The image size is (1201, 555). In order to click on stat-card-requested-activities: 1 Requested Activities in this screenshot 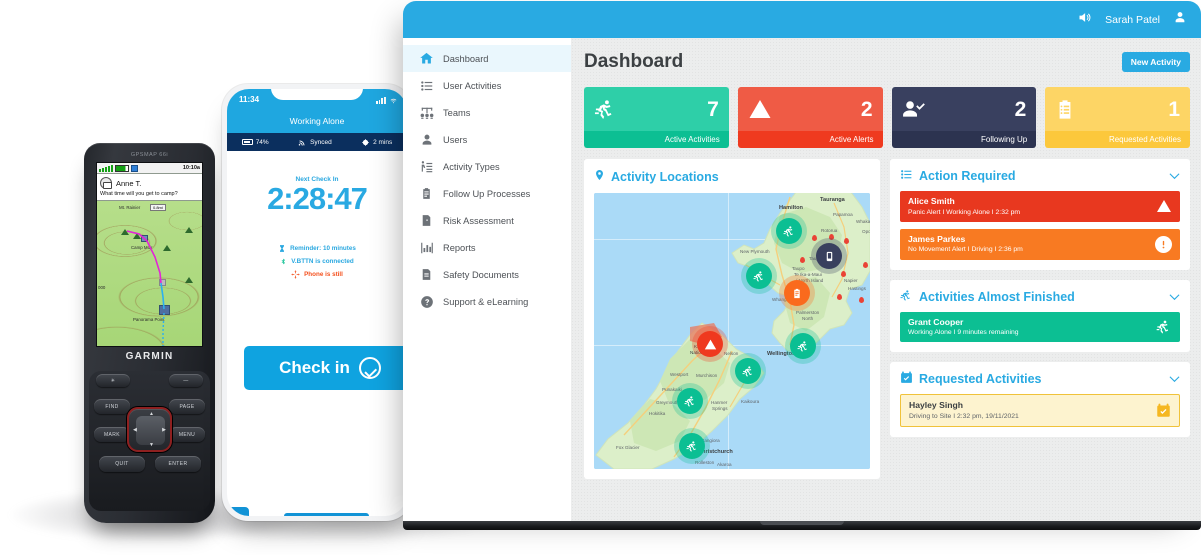, I will do `click(1117, 117)`.